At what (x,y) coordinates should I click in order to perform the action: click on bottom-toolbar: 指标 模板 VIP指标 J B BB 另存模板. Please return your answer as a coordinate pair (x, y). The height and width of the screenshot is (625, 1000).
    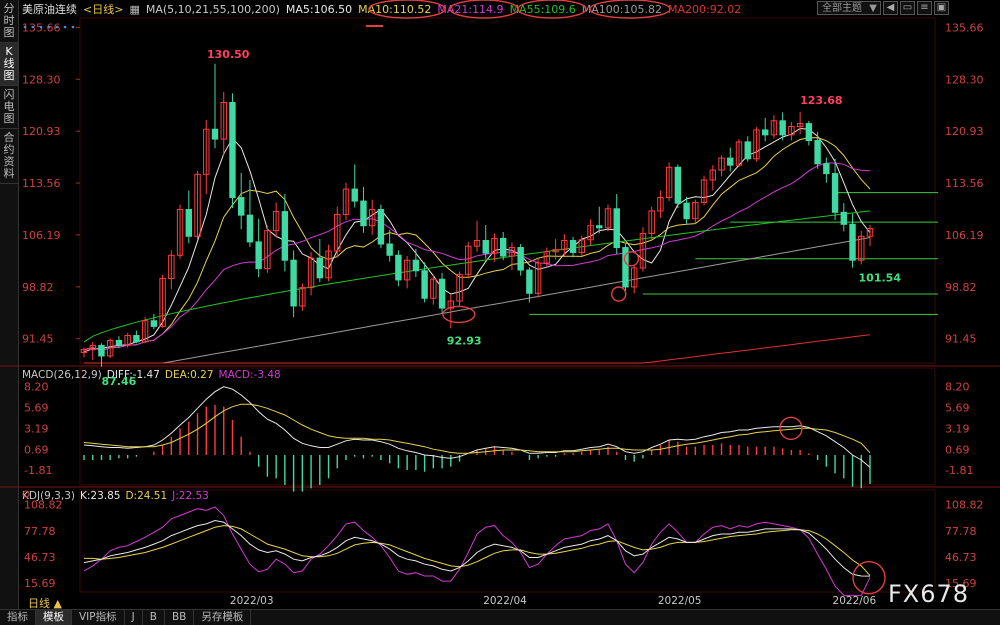
    Looking at the image, I should click on (500, 617).